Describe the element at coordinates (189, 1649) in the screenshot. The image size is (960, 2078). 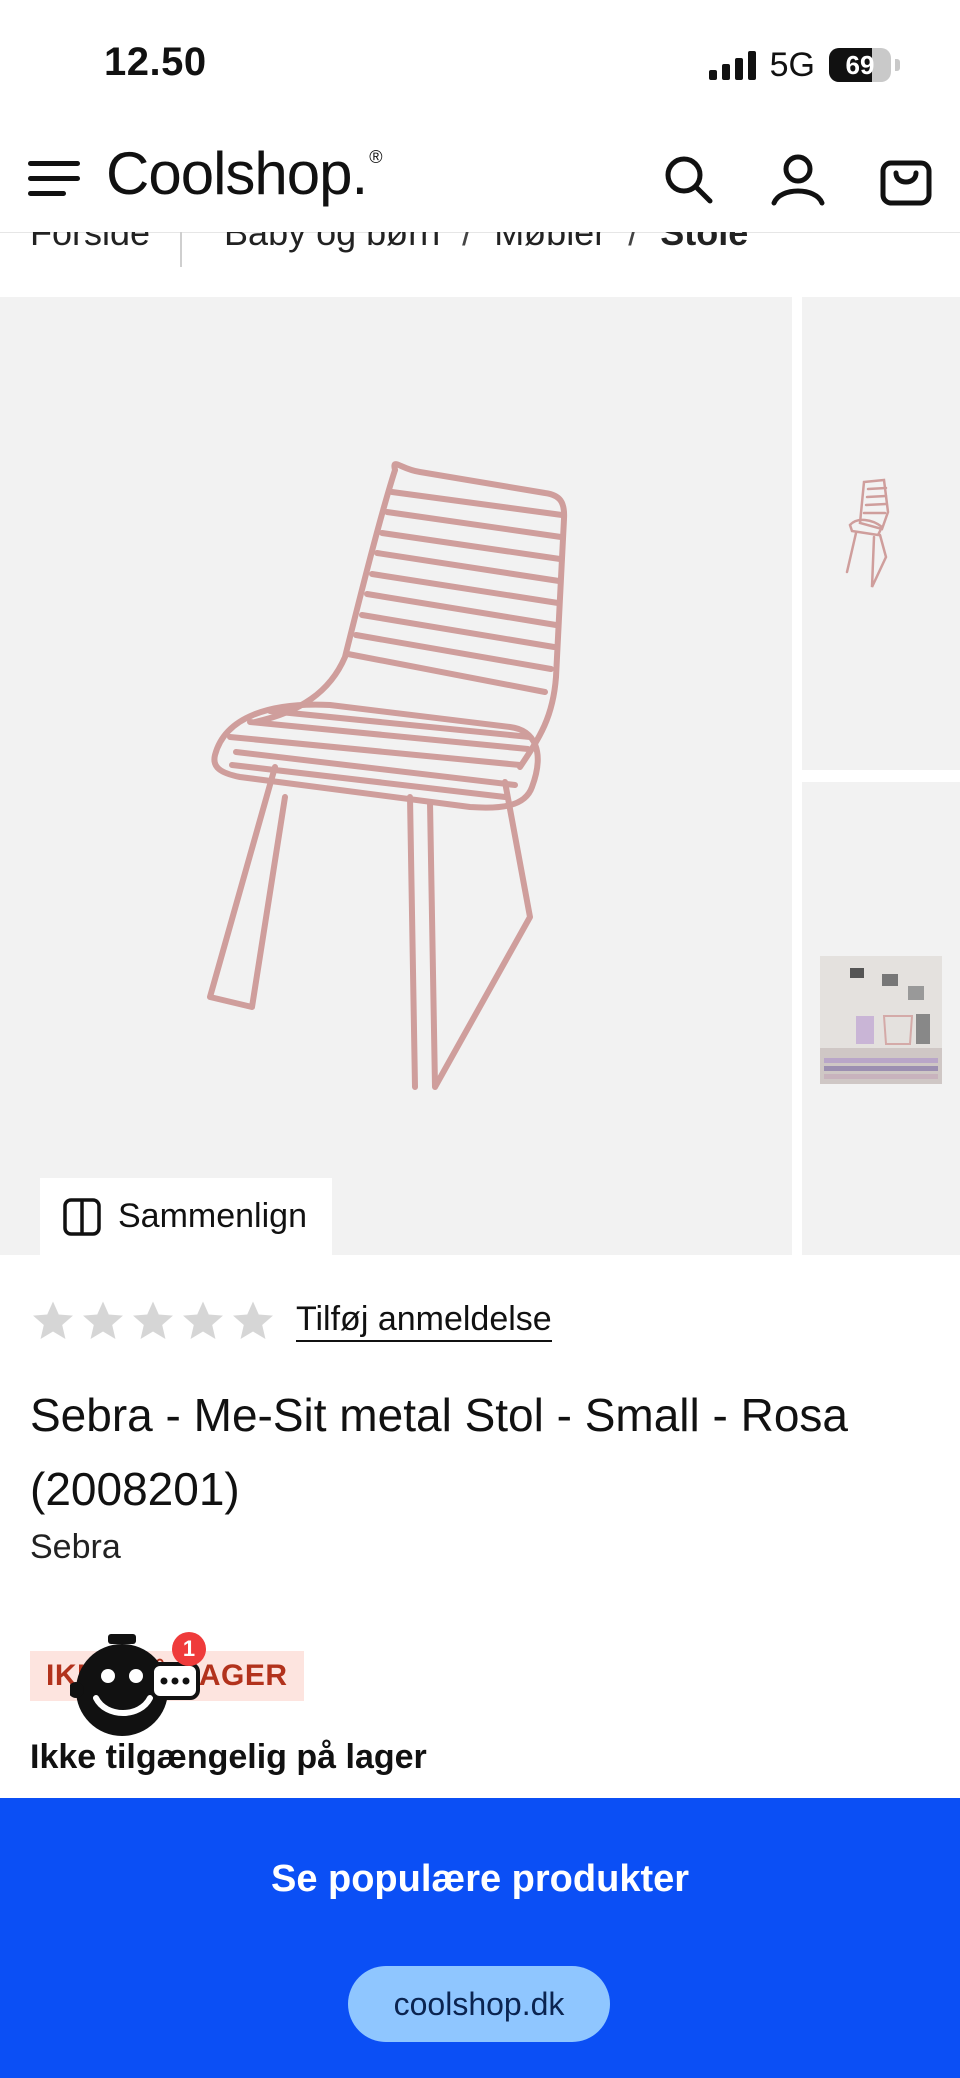
I see `chat-notification-badge: 1` at that location.